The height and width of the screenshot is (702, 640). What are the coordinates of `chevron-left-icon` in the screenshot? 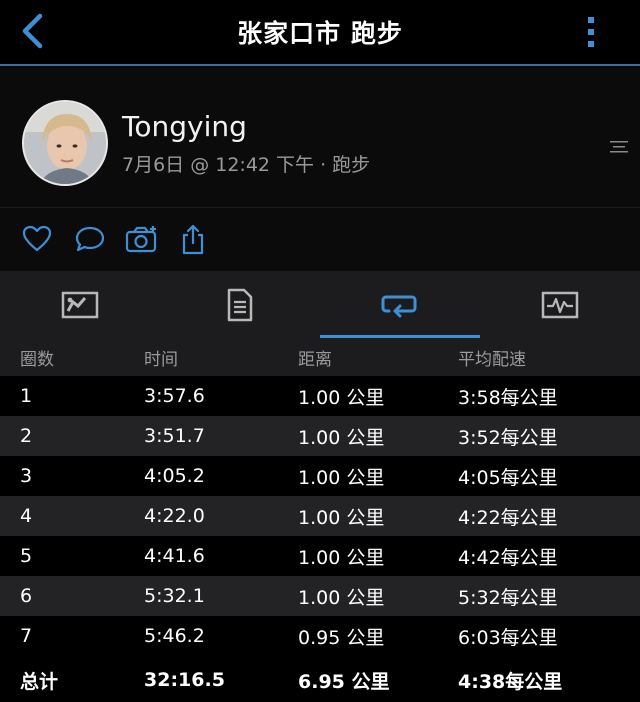 It's located at (32, 31).